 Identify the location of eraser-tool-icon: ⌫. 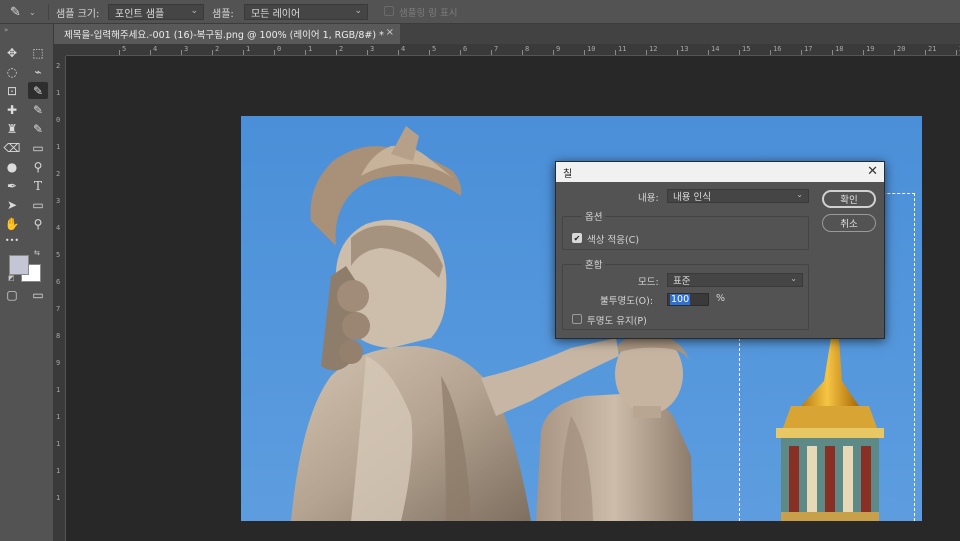
(12, 147).